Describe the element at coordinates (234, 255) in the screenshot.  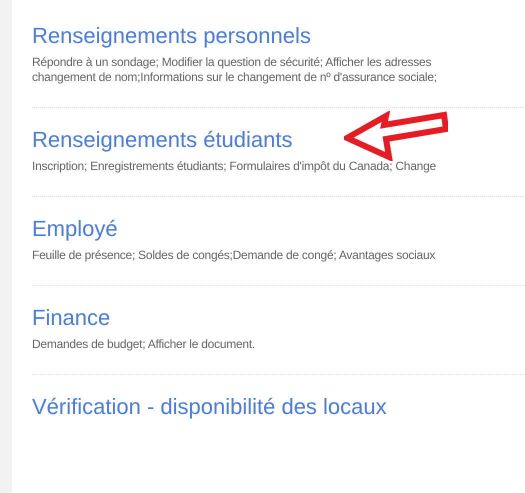
I see `section-description: Feuille de présence; Soldes de congés;Demande de congé; Avantages sociaux` at that location.